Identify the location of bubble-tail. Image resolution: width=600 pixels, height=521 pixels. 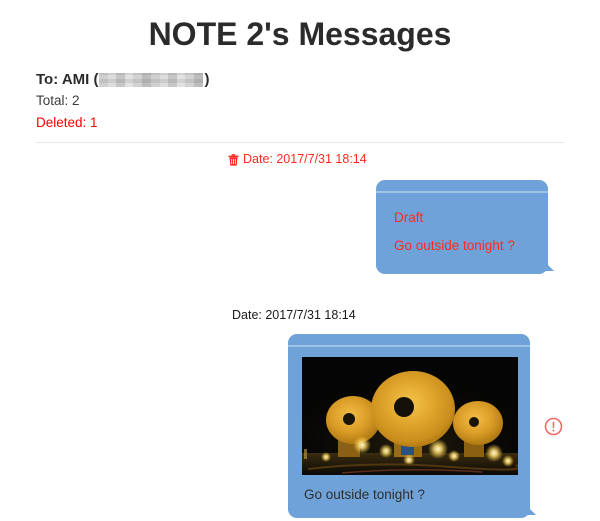
(548, 265).